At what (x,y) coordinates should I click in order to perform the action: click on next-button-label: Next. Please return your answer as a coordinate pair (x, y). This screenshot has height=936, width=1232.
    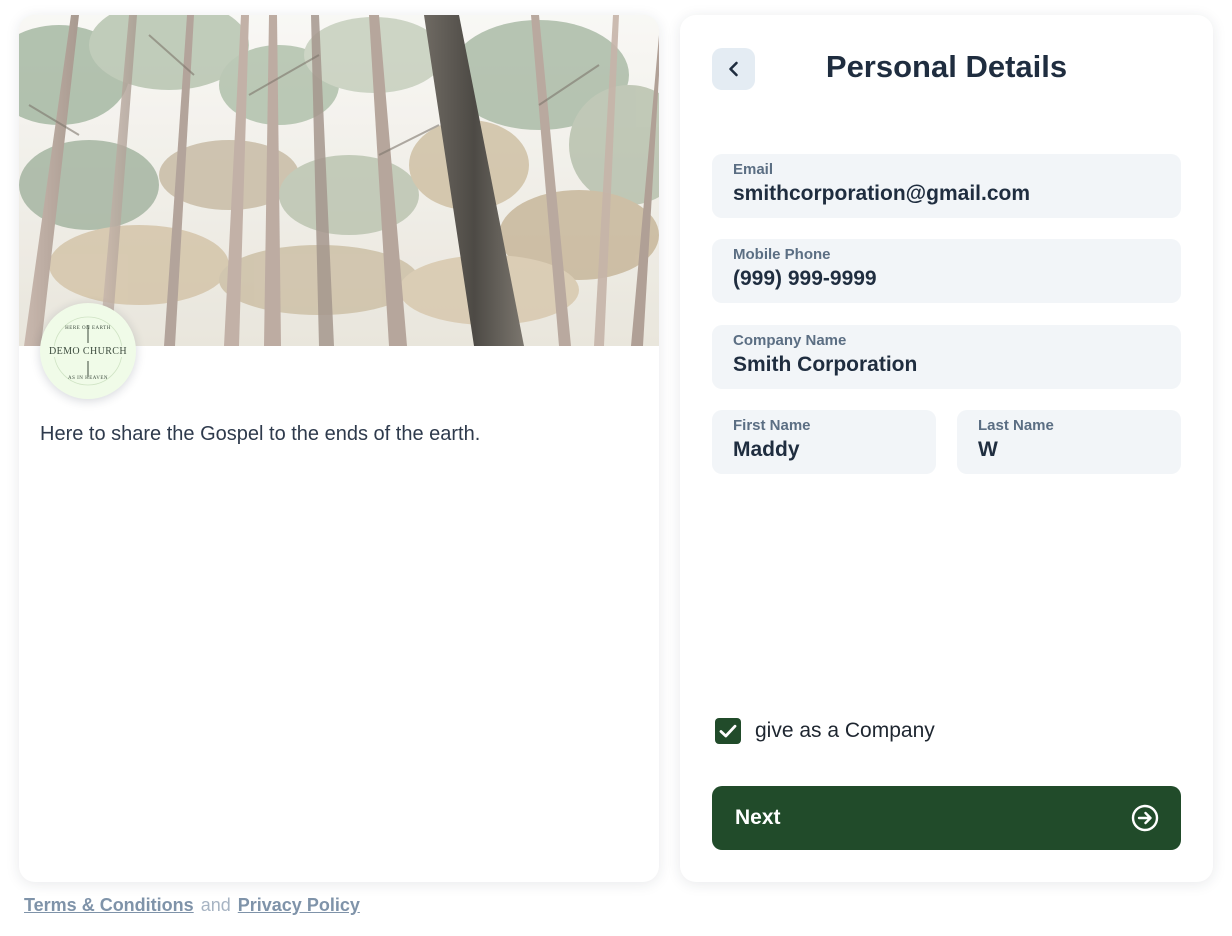
    Looking at the image, I should click on (758, 817).